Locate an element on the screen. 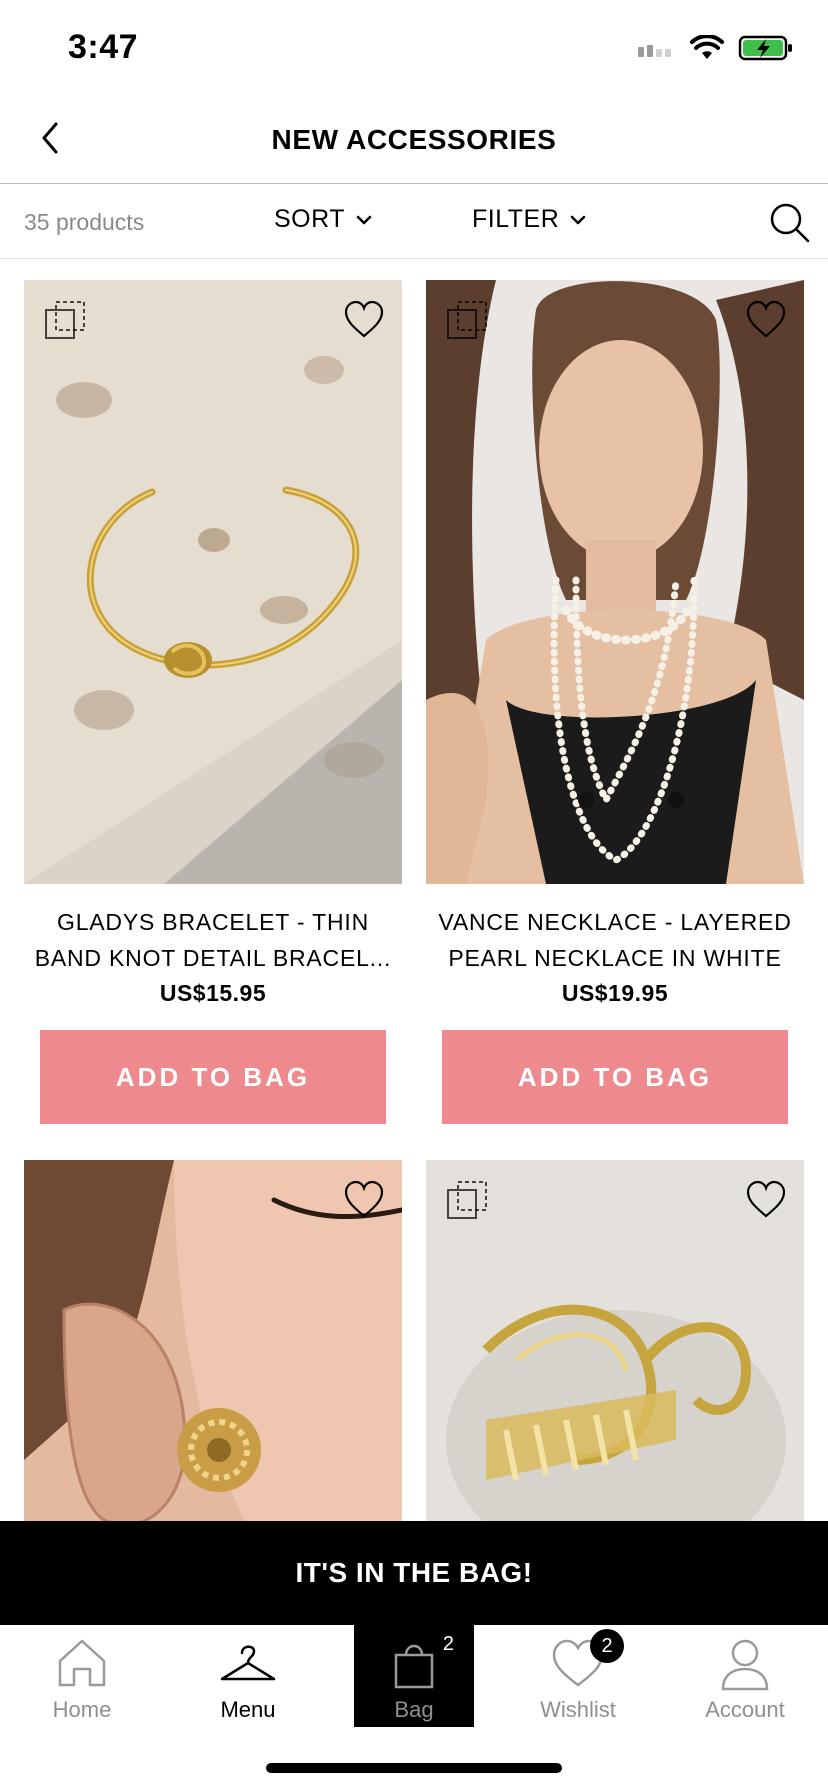 This screenshot has height=1792, width=828. search-icon is located at coordinates (790, 223).